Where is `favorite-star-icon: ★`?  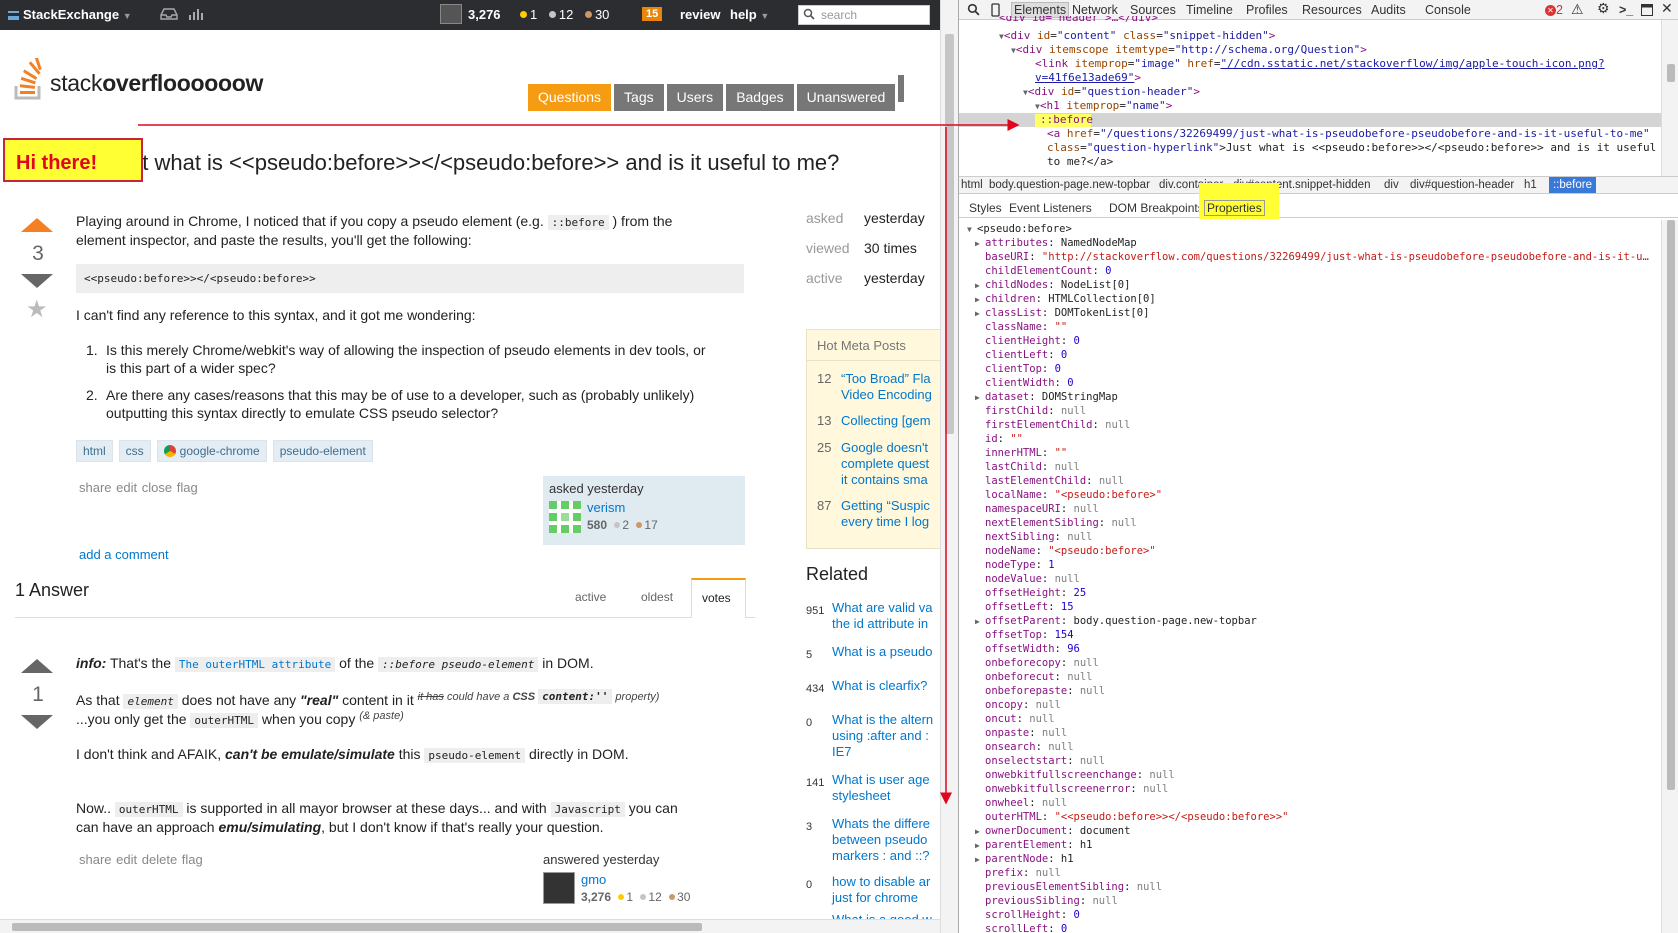 favorite-star-icon: ★ is located at coordinates (40, 310).